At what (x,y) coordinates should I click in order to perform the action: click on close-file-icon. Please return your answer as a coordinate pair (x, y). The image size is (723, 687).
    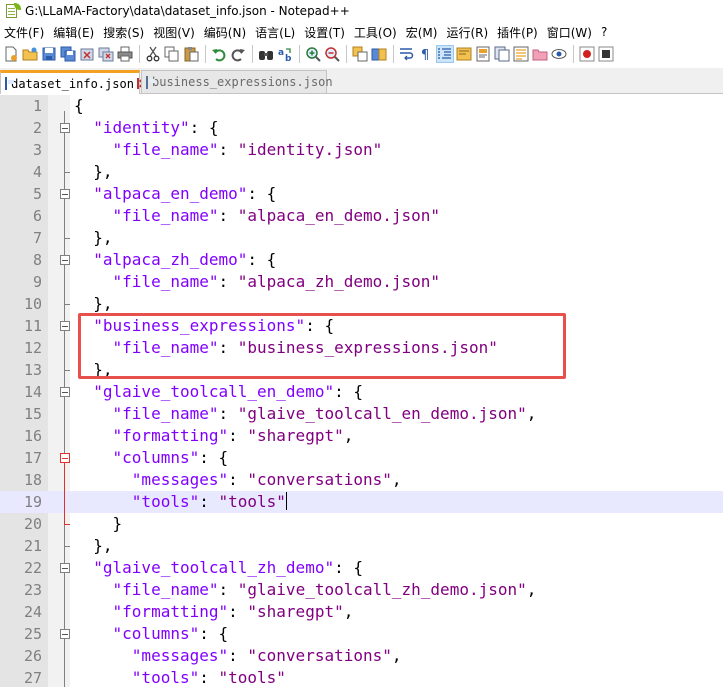
    Looking at the image, I should click on (87, 54).